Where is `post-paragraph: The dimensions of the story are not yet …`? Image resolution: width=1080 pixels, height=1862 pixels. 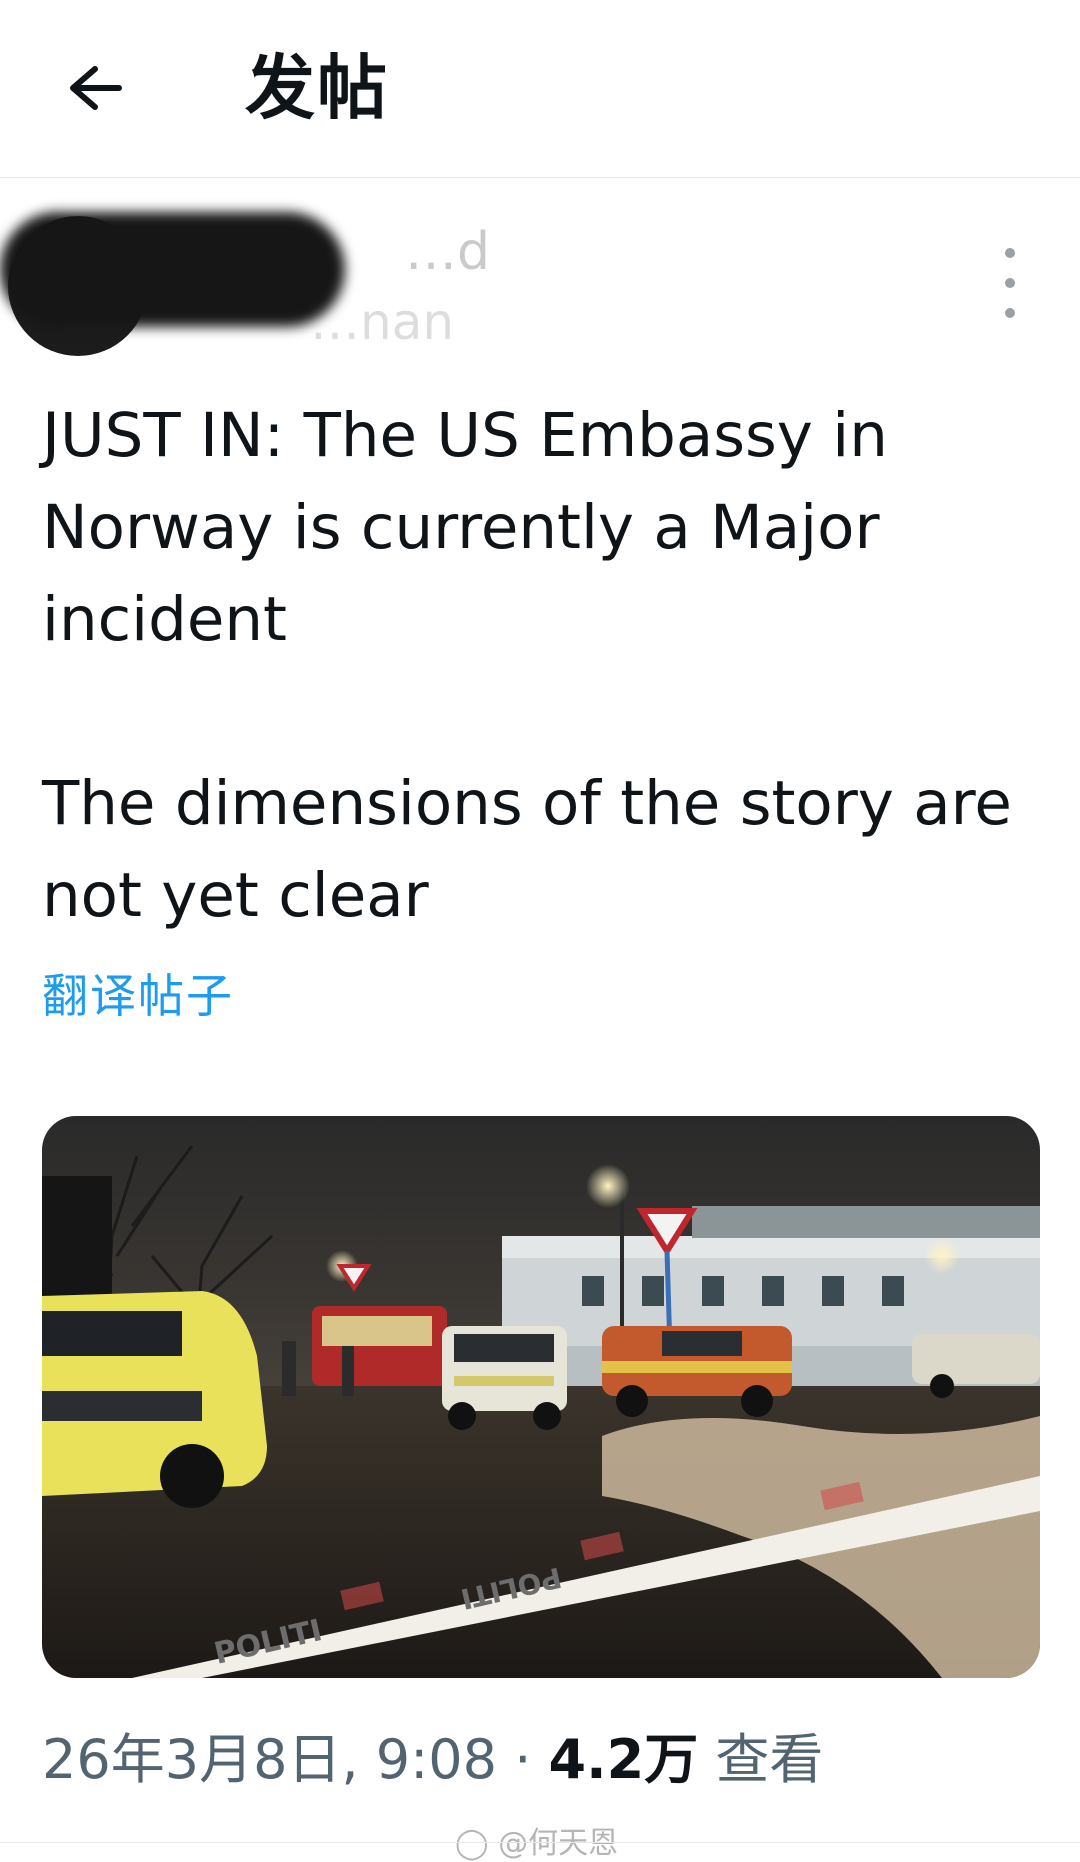 post-paragraph: The dimensions of the story are not yet … is located at coordinates (527, 849).